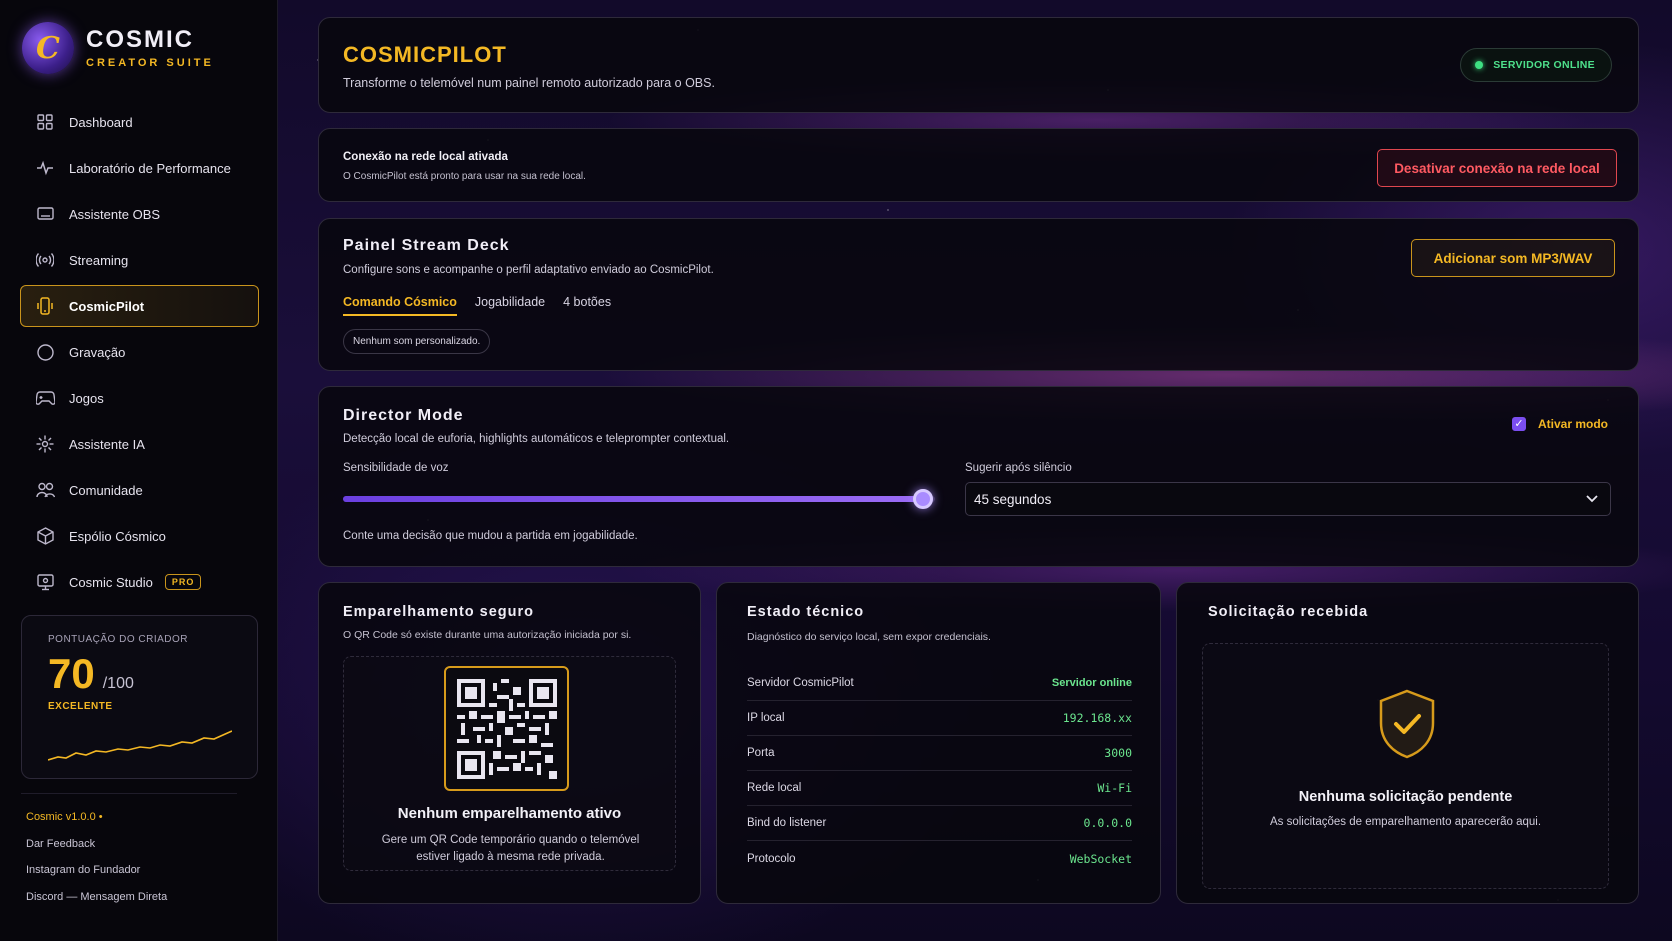  Describe the element at coordinates (766, 718) in the screenshot. I see `tech-key: IP local` at that location.